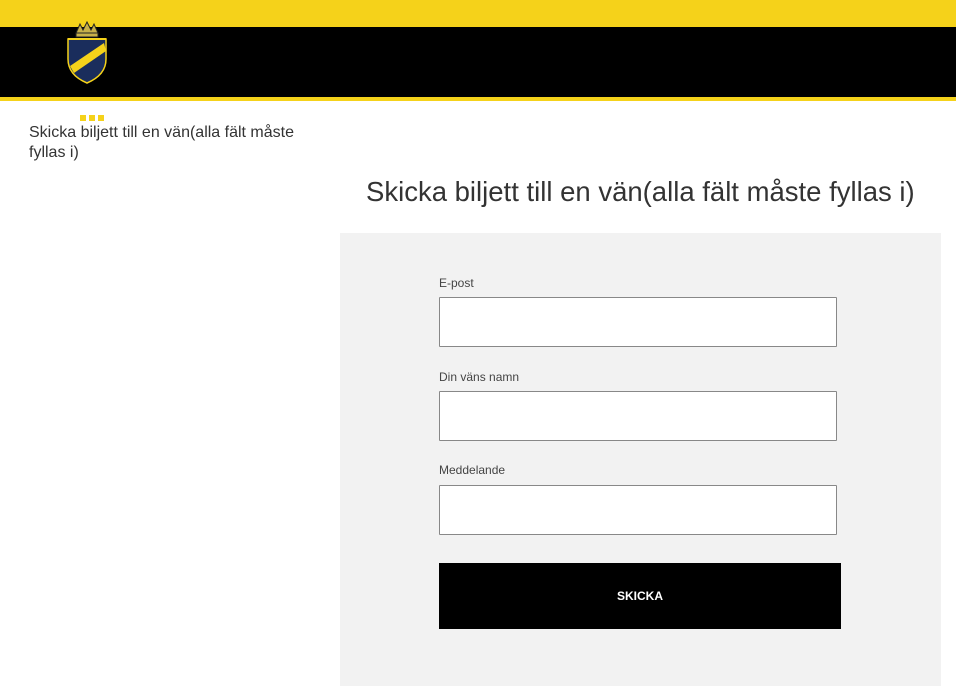  Describe the element at coordinates (472, 470) in the screenshot. I see `message-label: Meddelande` at that location.